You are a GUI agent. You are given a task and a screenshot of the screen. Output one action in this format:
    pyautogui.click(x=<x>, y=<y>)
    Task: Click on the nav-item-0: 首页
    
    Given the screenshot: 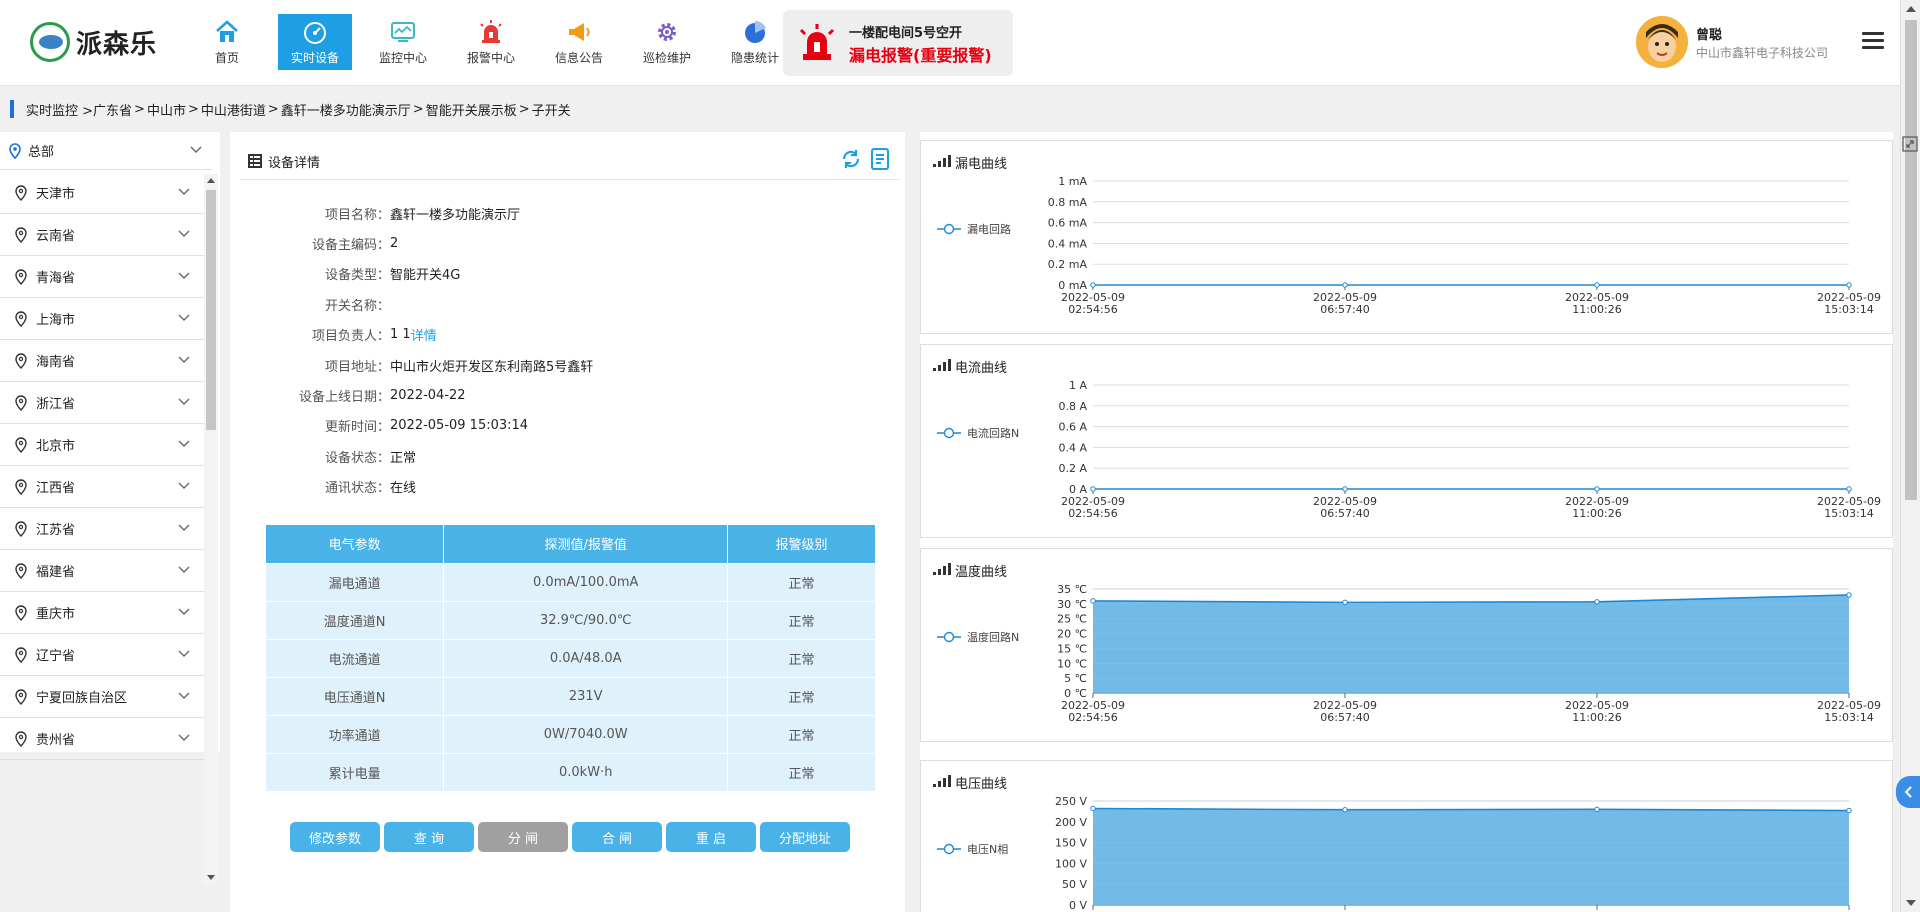 What is the action you would take?
    pyautogui.click(x=227, y=42)
    